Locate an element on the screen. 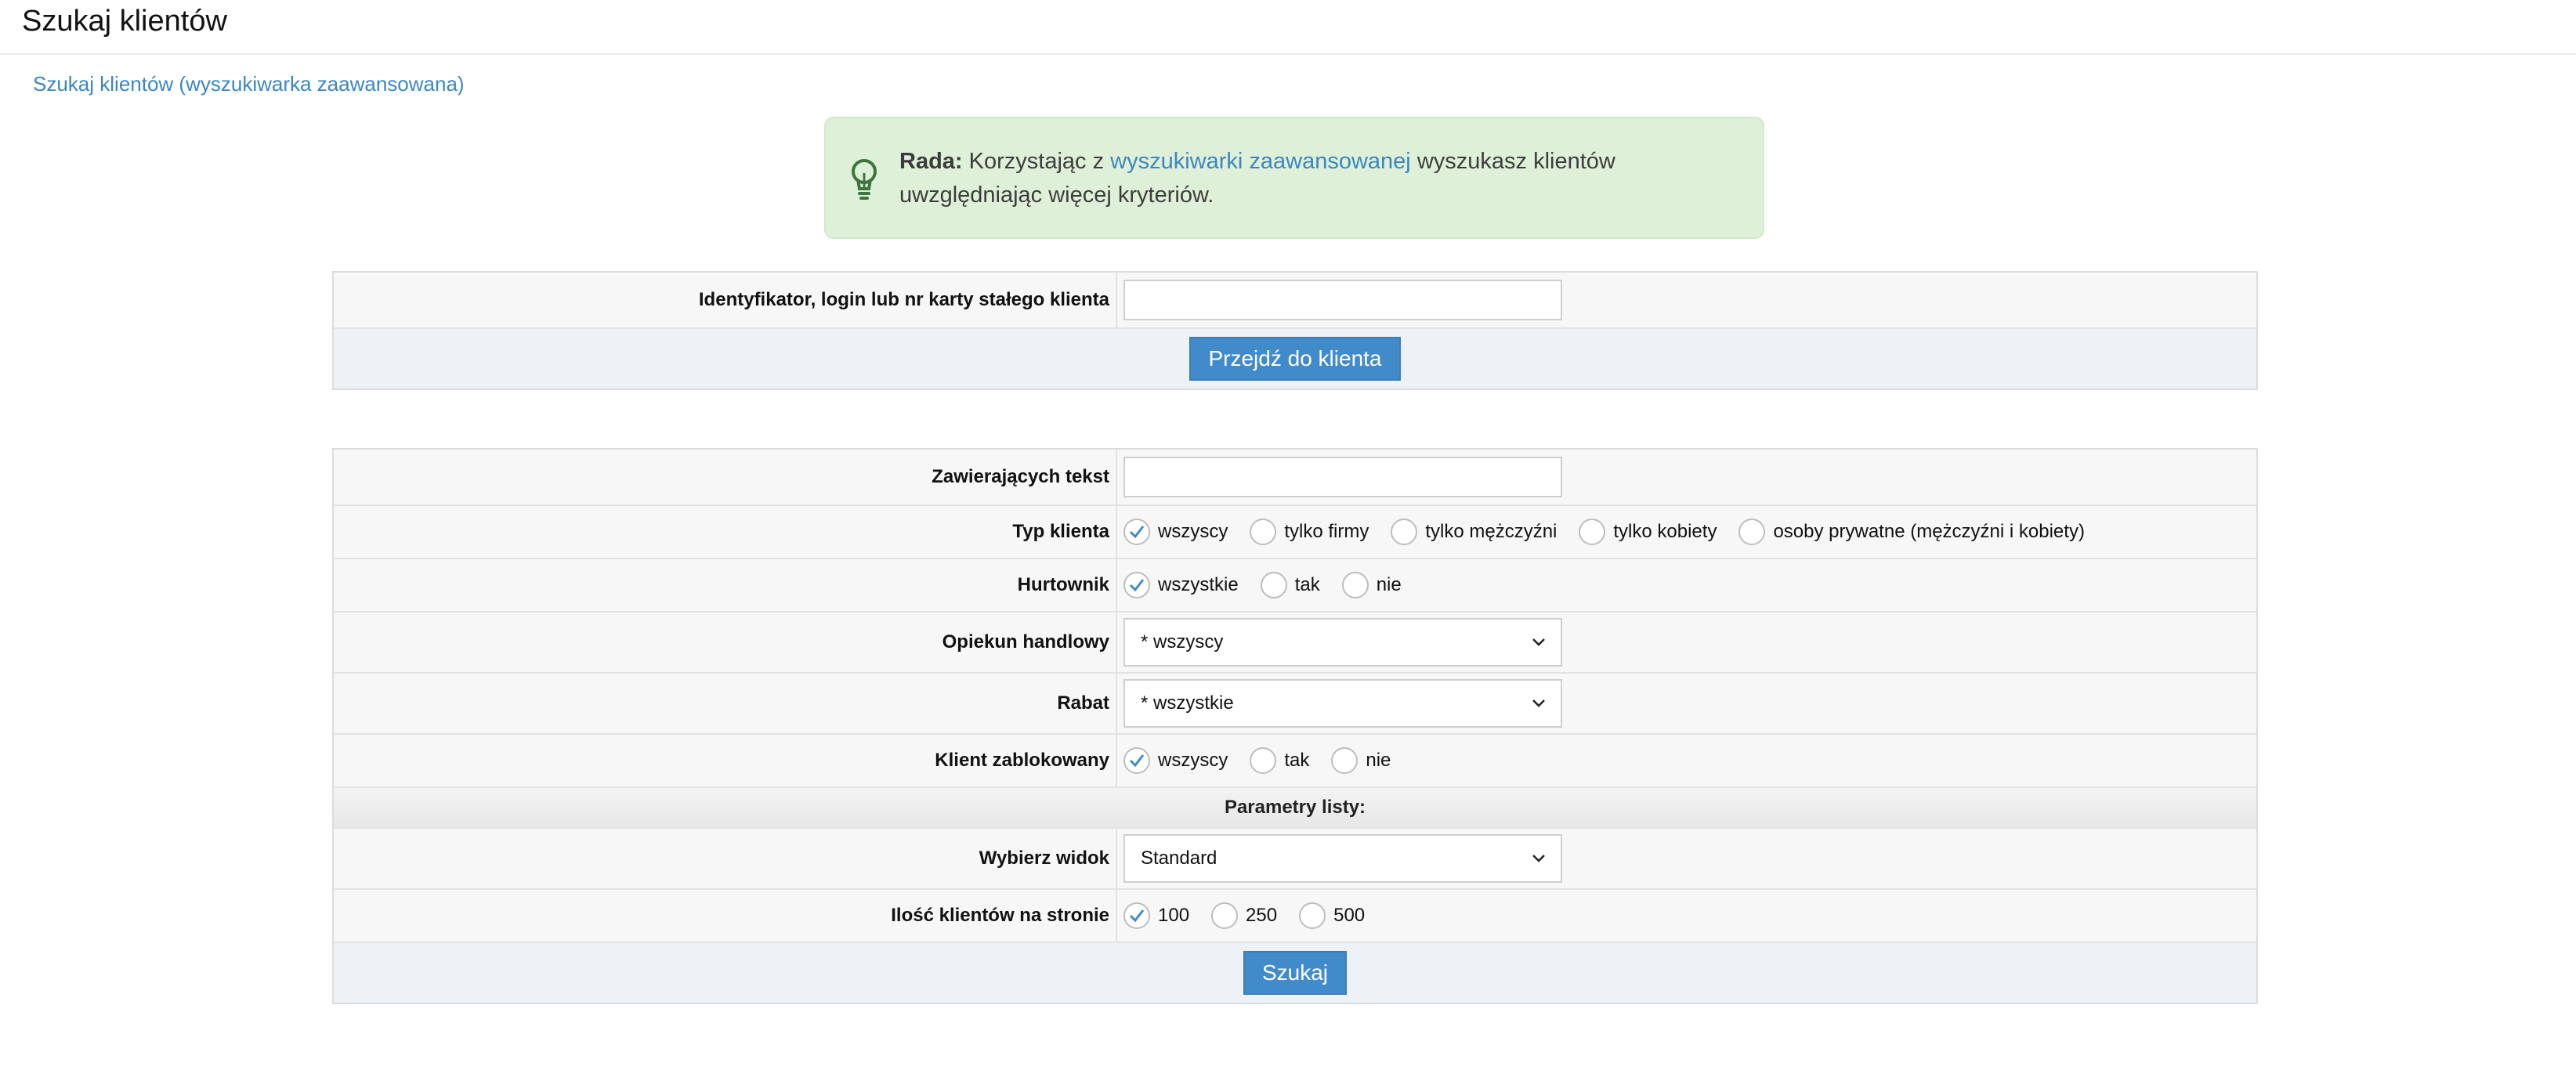  client-type-option-private: osoby prywatne (mężczyźni i kobiety) is located at coordinates (1912, 532).